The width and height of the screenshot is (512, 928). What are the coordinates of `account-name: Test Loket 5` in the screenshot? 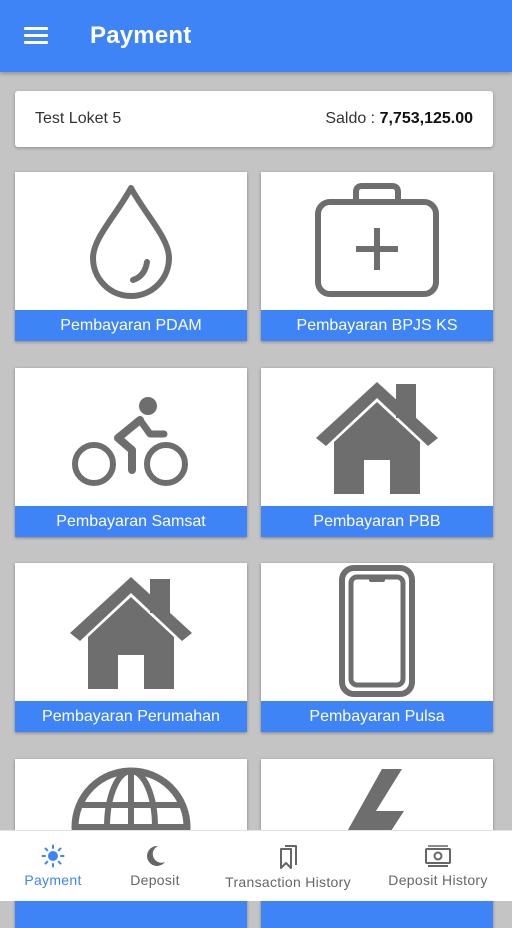 It's located at (78, 118).